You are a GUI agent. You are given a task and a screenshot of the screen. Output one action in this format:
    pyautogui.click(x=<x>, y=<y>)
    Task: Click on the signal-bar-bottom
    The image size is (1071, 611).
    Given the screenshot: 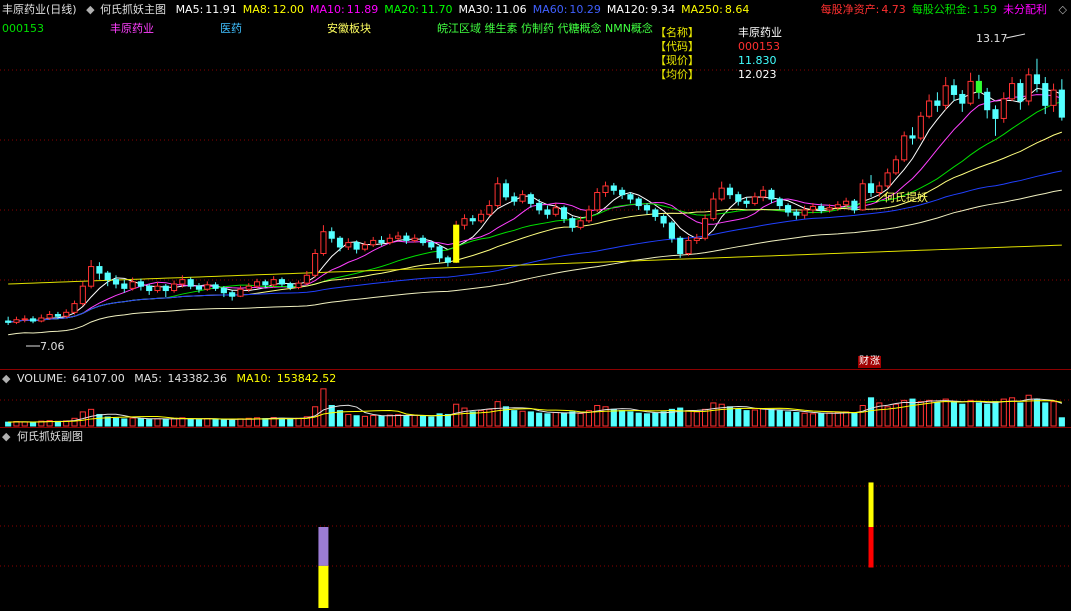 What is the action you would take?
    pyautogui.click(x=323, y=586)
    